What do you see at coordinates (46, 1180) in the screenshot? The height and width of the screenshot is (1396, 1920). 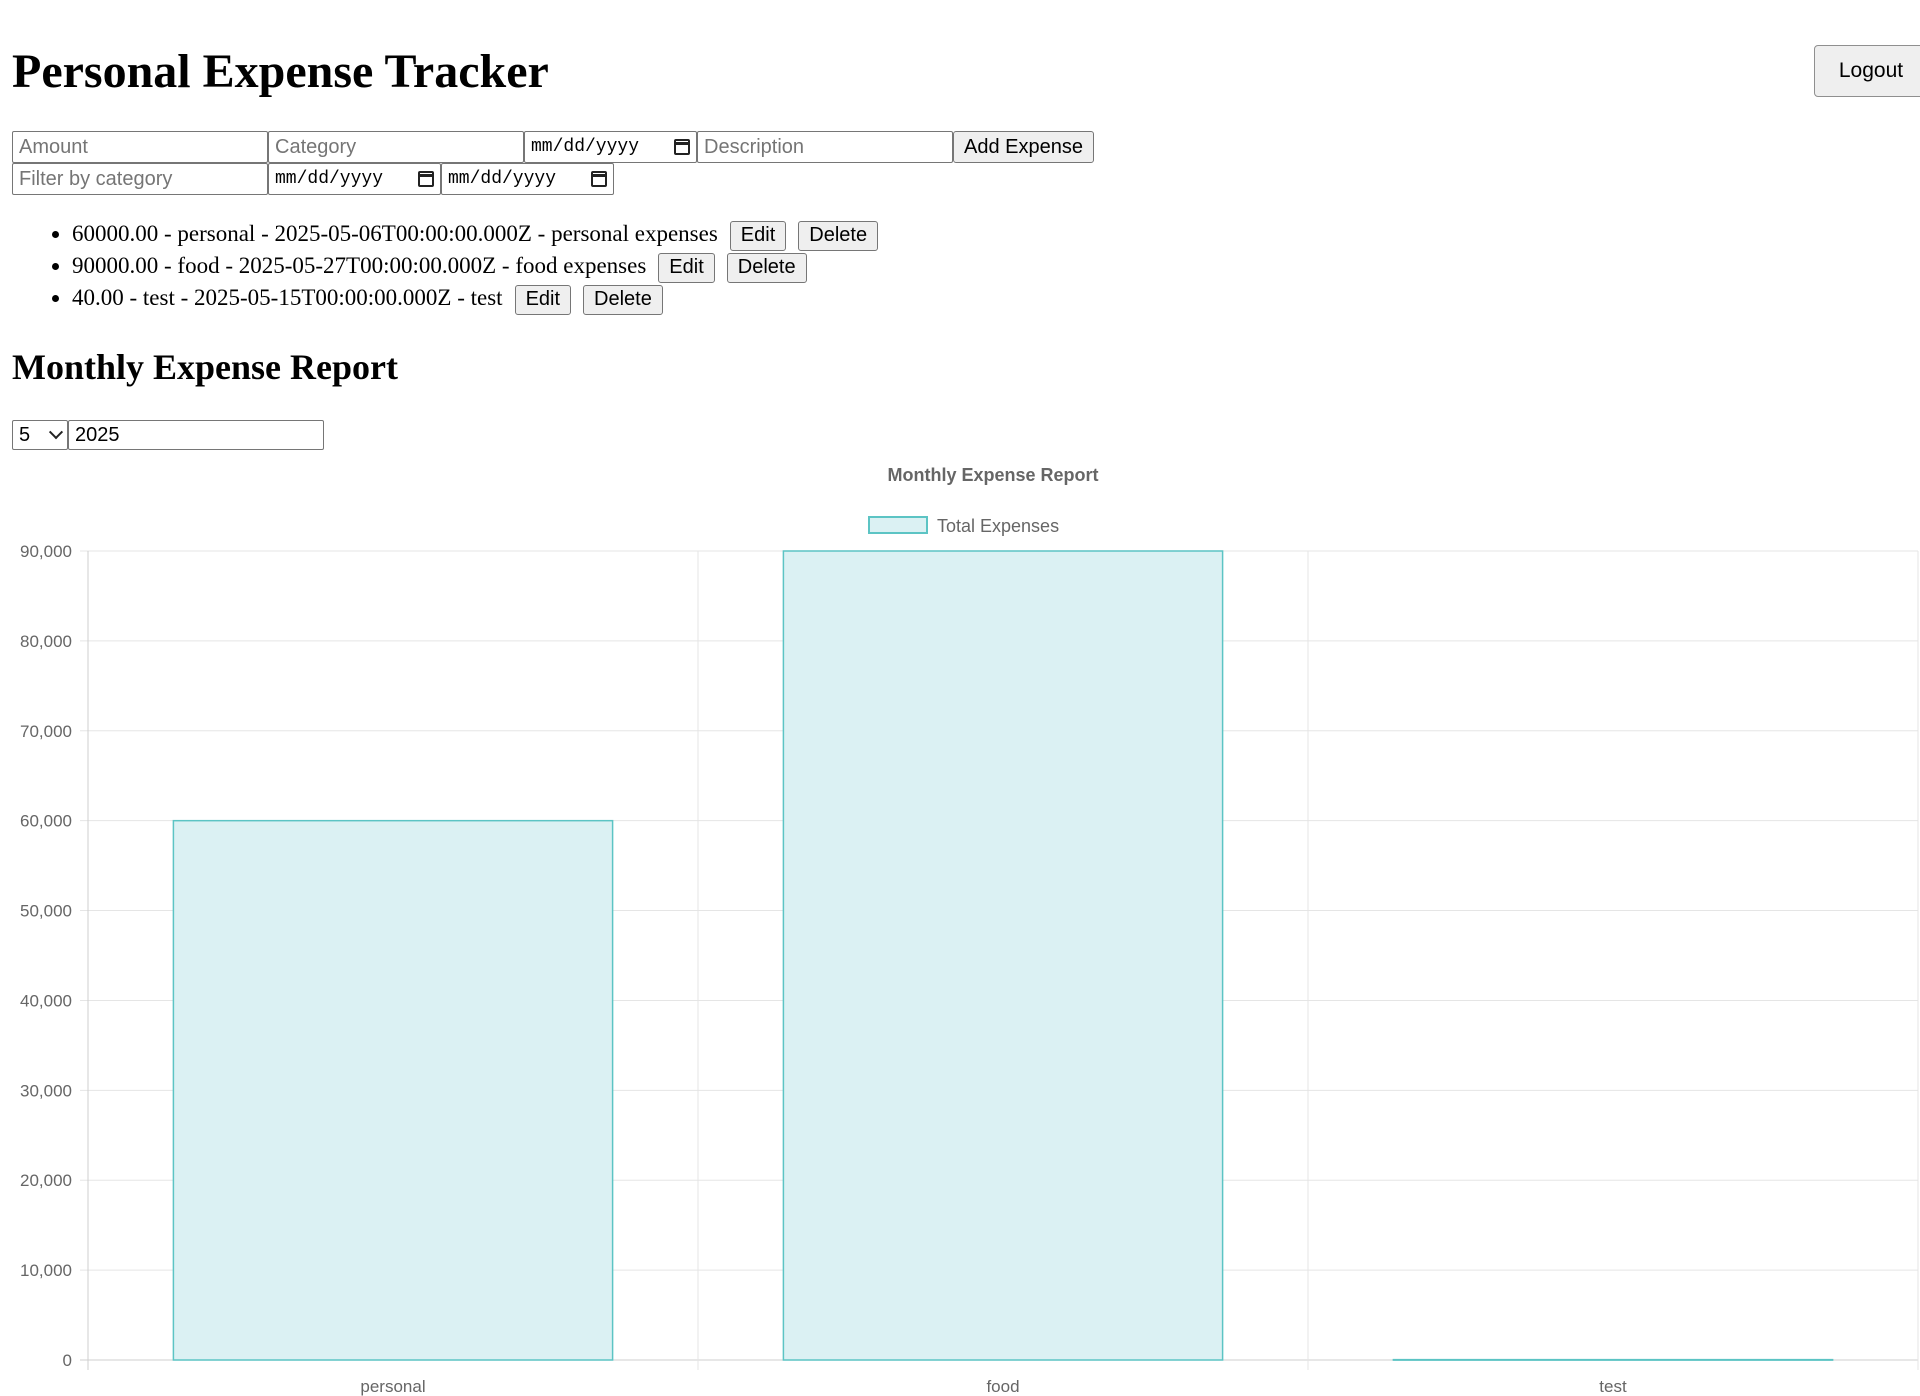 I see `y-tick-label: 20,000` at bounding box center [46, 1180].